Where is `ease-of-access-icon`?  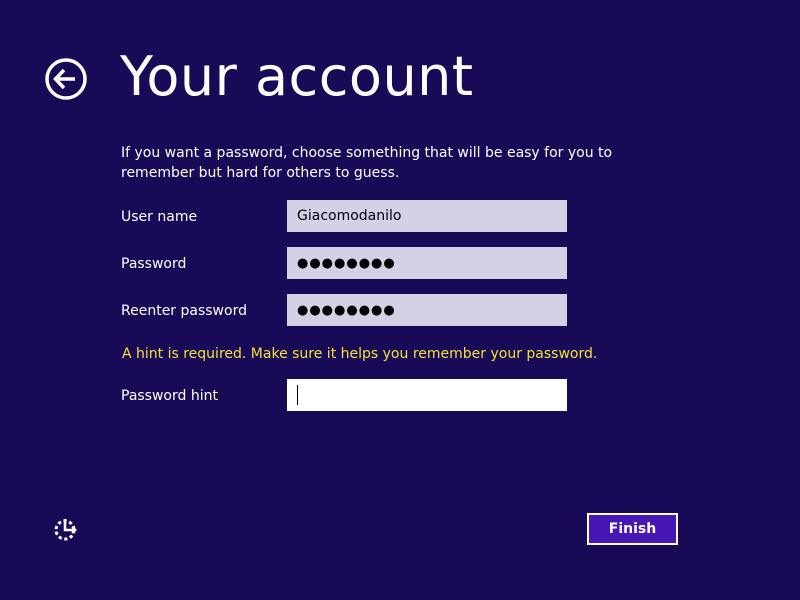
ease-of-access-icon is located at coordinates (66, 530).